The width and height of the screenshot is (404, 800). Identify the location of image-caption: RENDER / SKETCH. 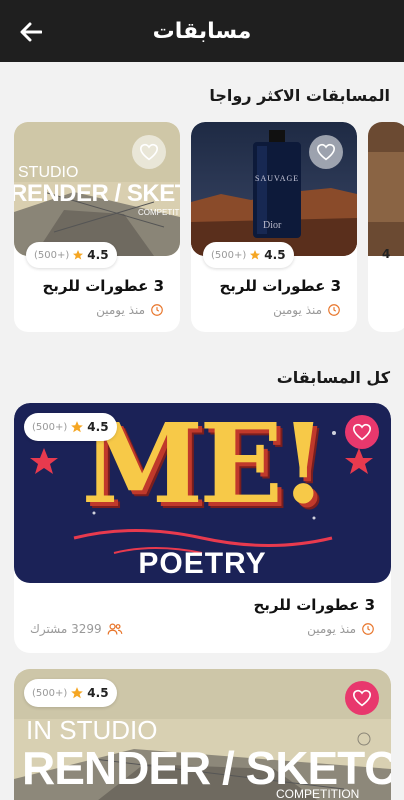
(97, 193).